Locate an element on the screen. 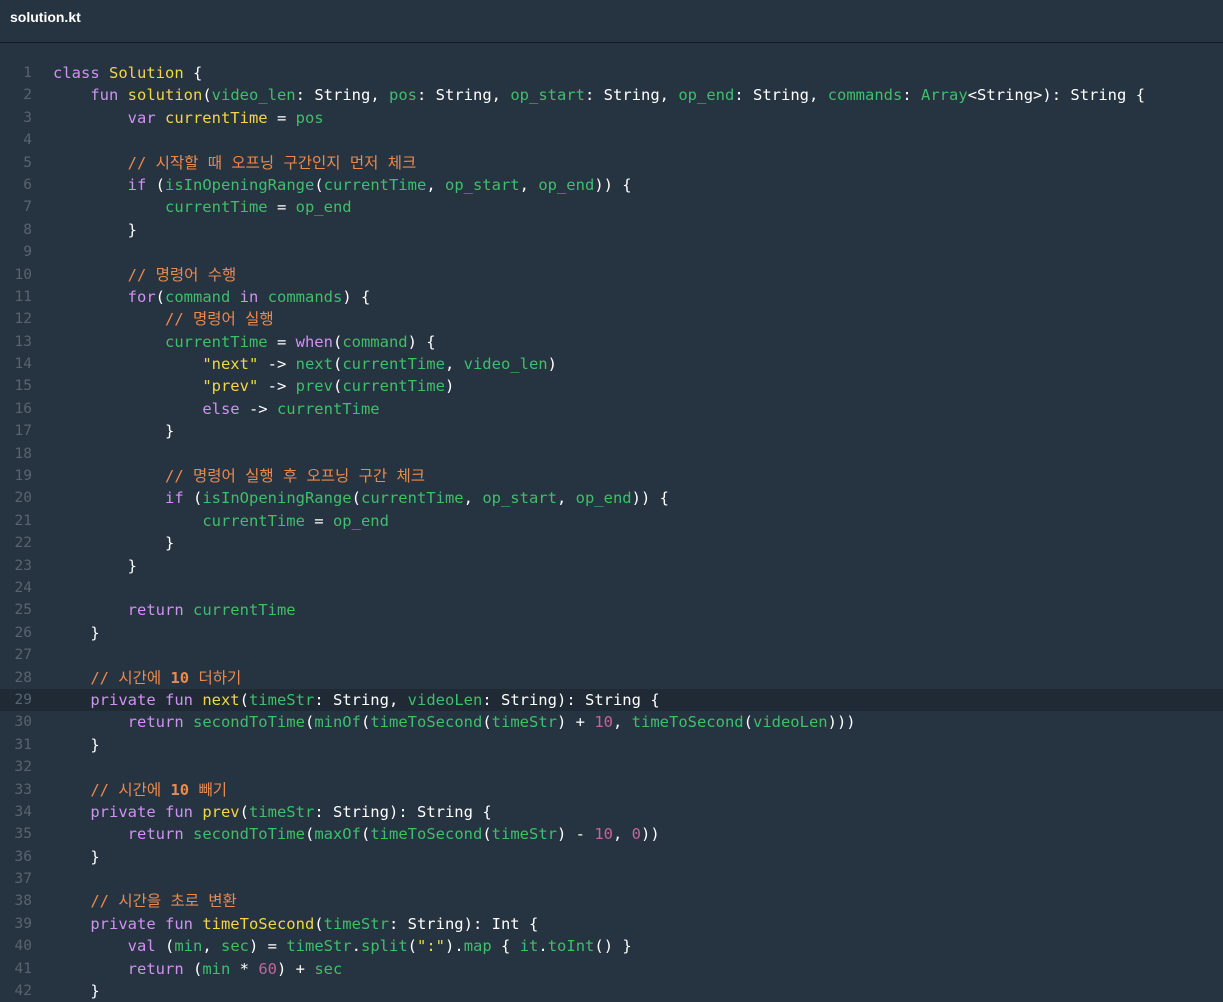  code-line: 13 currentTime = when(command) { is located at coordinates (611, 342).